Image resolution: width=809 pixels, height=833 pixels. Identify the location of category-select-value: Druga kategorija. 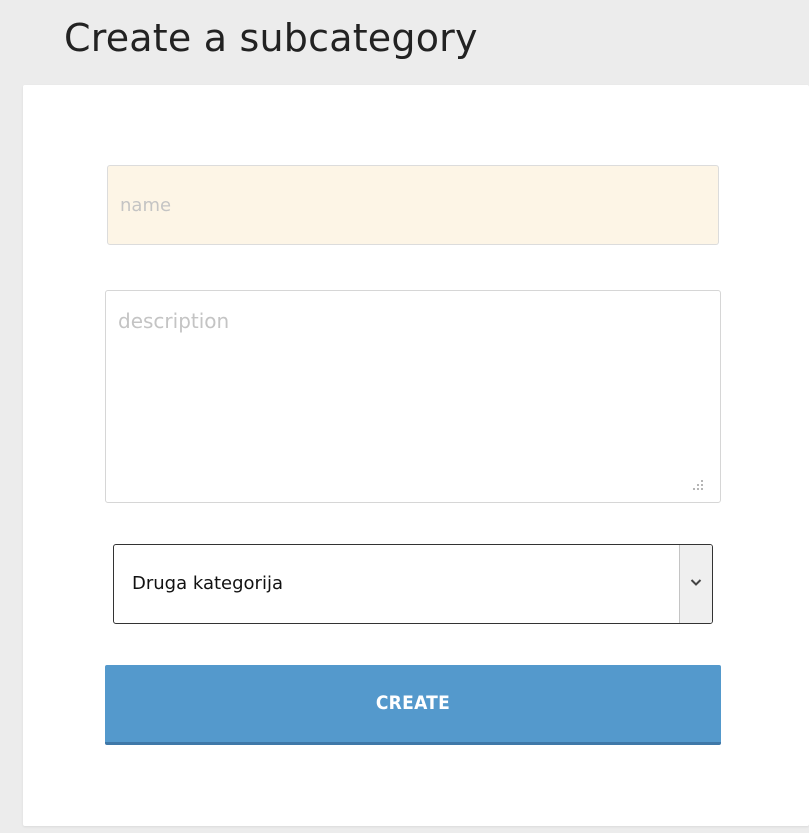
(207, 583).